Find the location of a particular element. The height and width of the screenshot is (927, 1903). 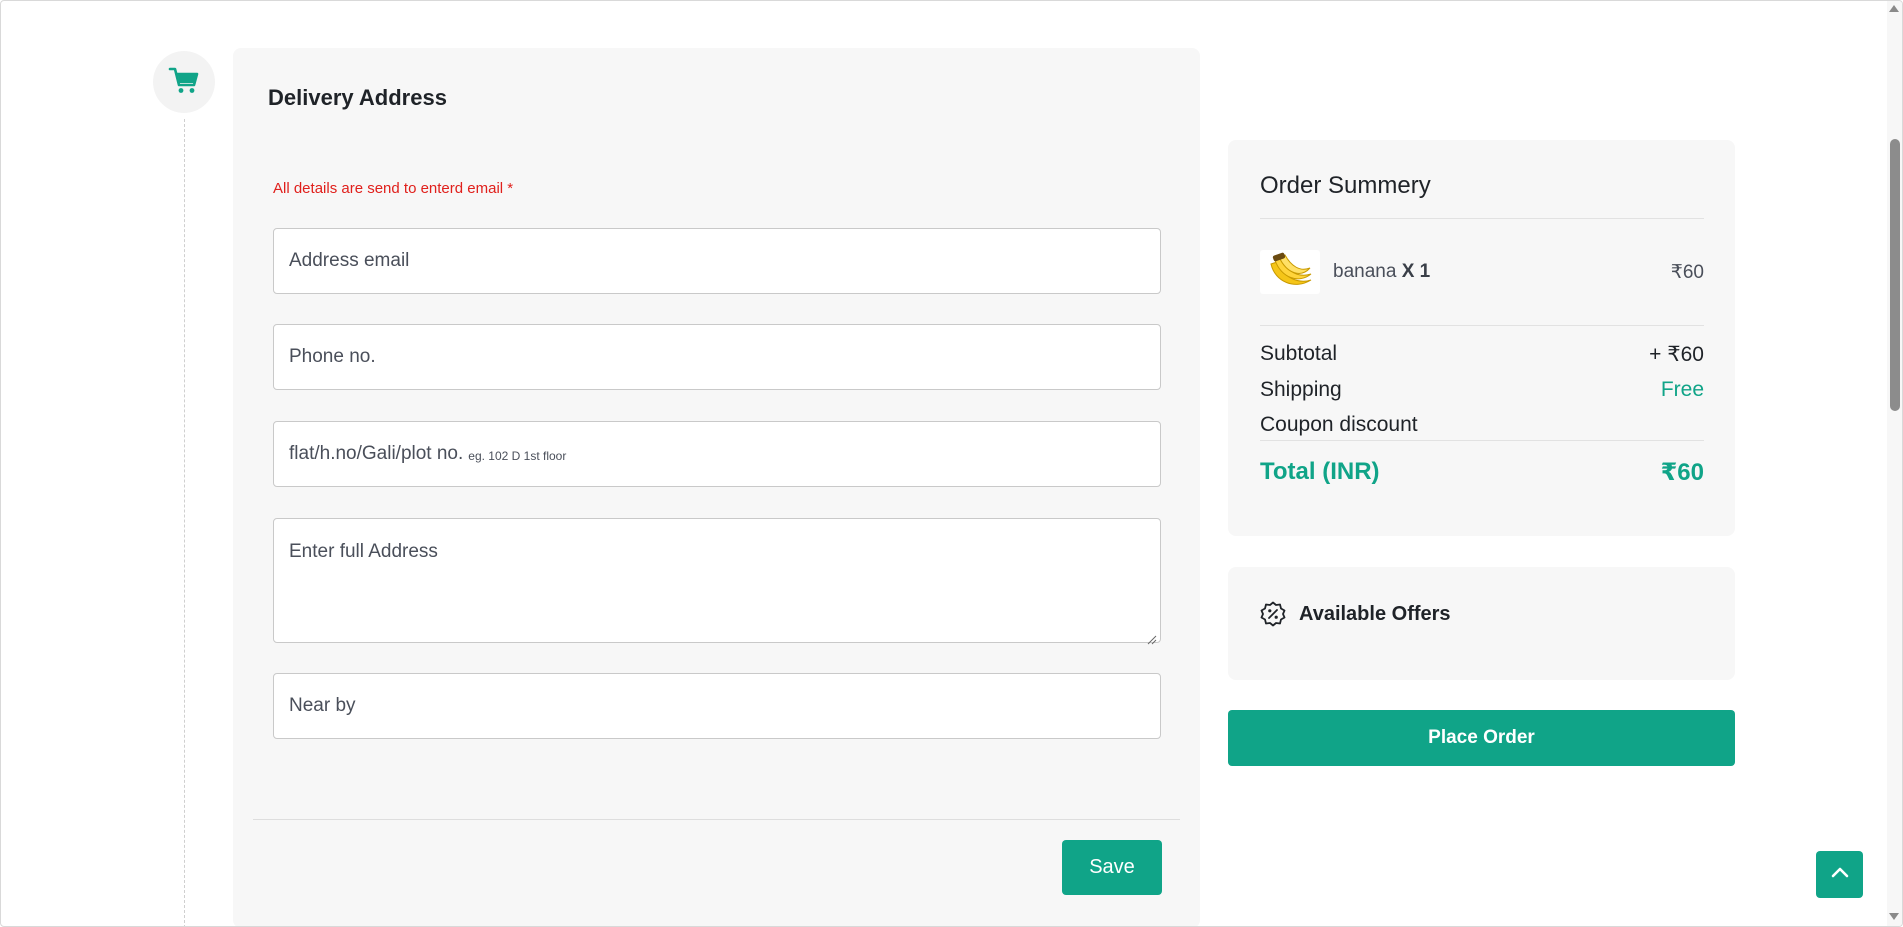

shopping-cart-icon is located at coordinates (184, 82).